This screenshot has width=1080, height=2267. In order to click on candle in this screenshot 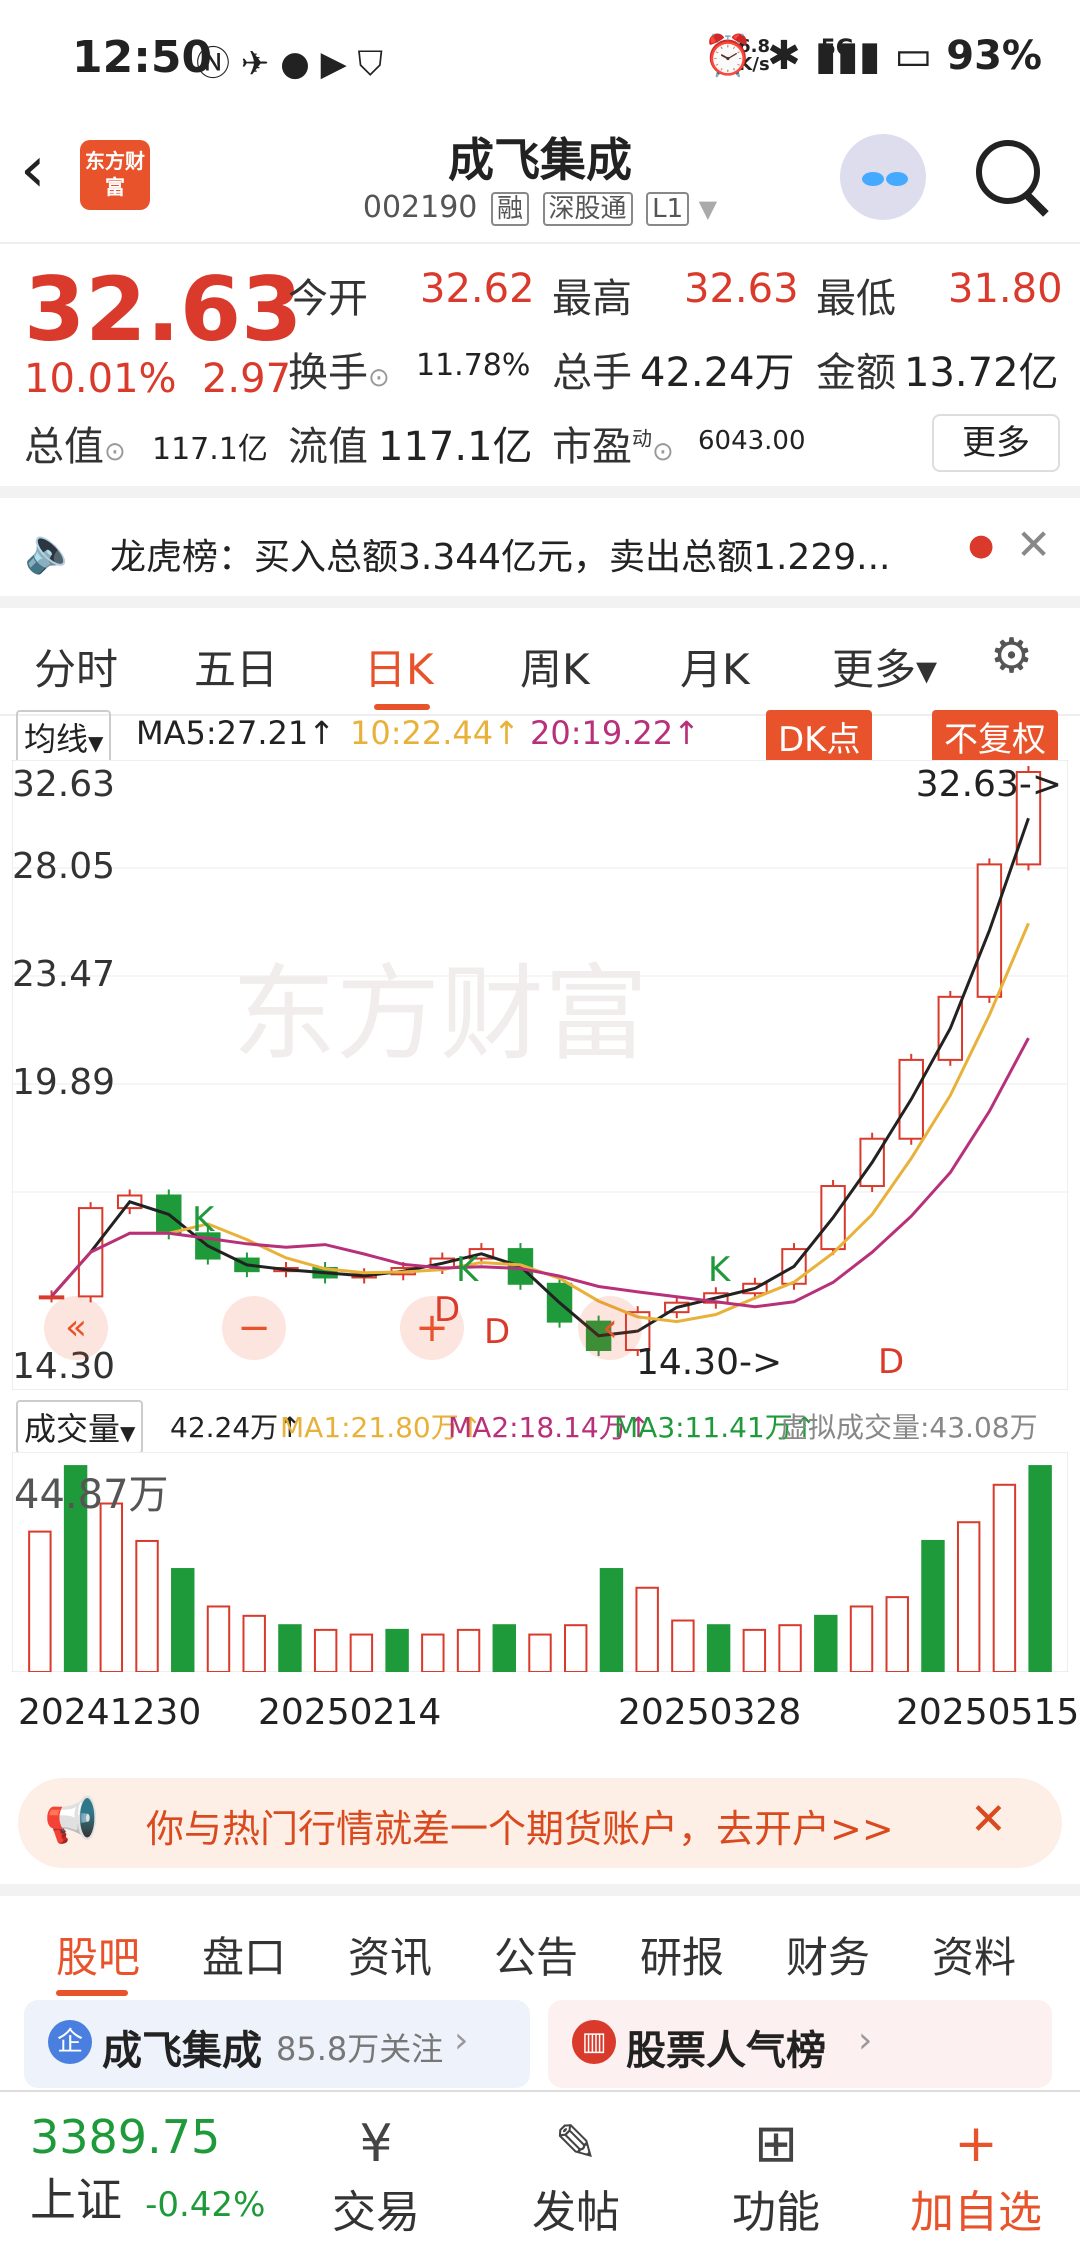, I will do `click(51, 1297)`.